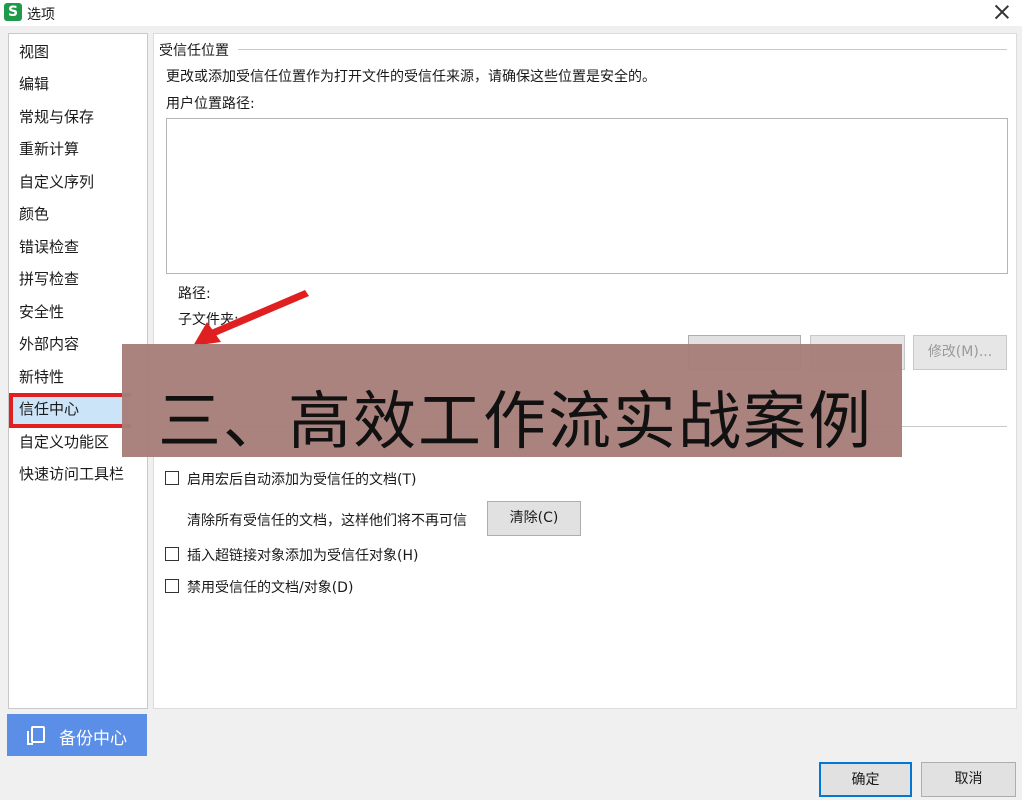  Describe the element at coordinates (34, 214) in the screenshot. I see `sidebar-item-color: 颜色` at that location.